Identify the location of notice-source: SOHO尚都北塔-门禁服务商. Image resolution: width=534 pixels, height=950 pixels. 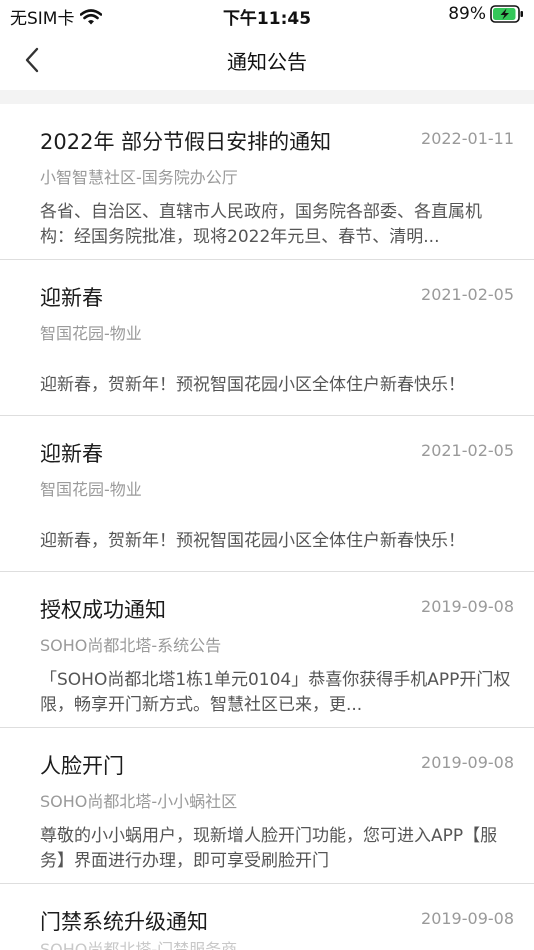
(139, 945).